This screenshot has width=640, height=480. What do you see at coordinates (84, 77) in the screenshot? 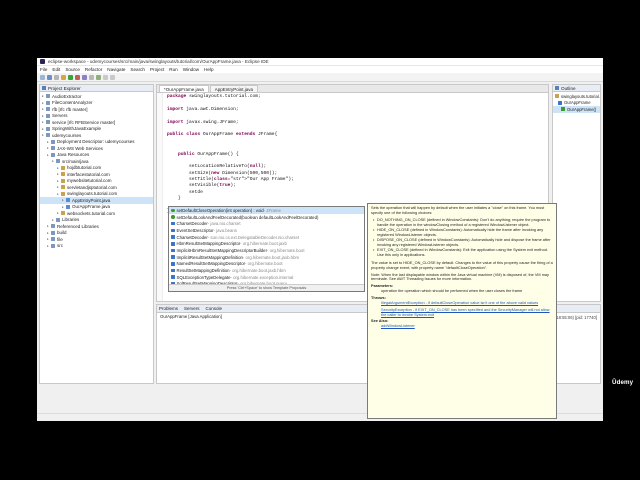
I see `open-type-icon` at bounding box center [84, 77].